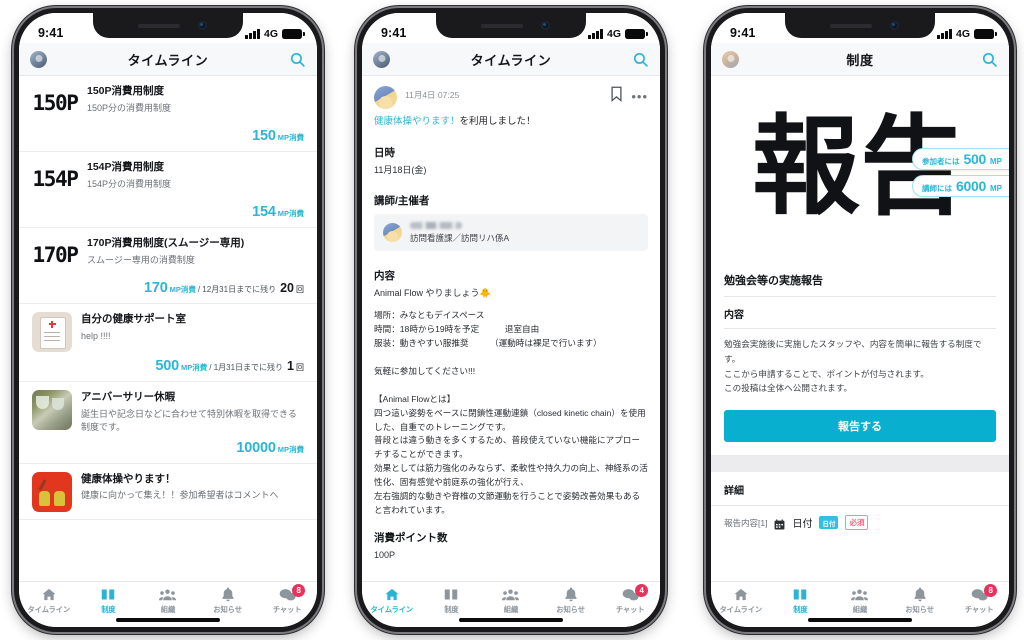  I want to click on network-label: 4G, so click(270, 34).